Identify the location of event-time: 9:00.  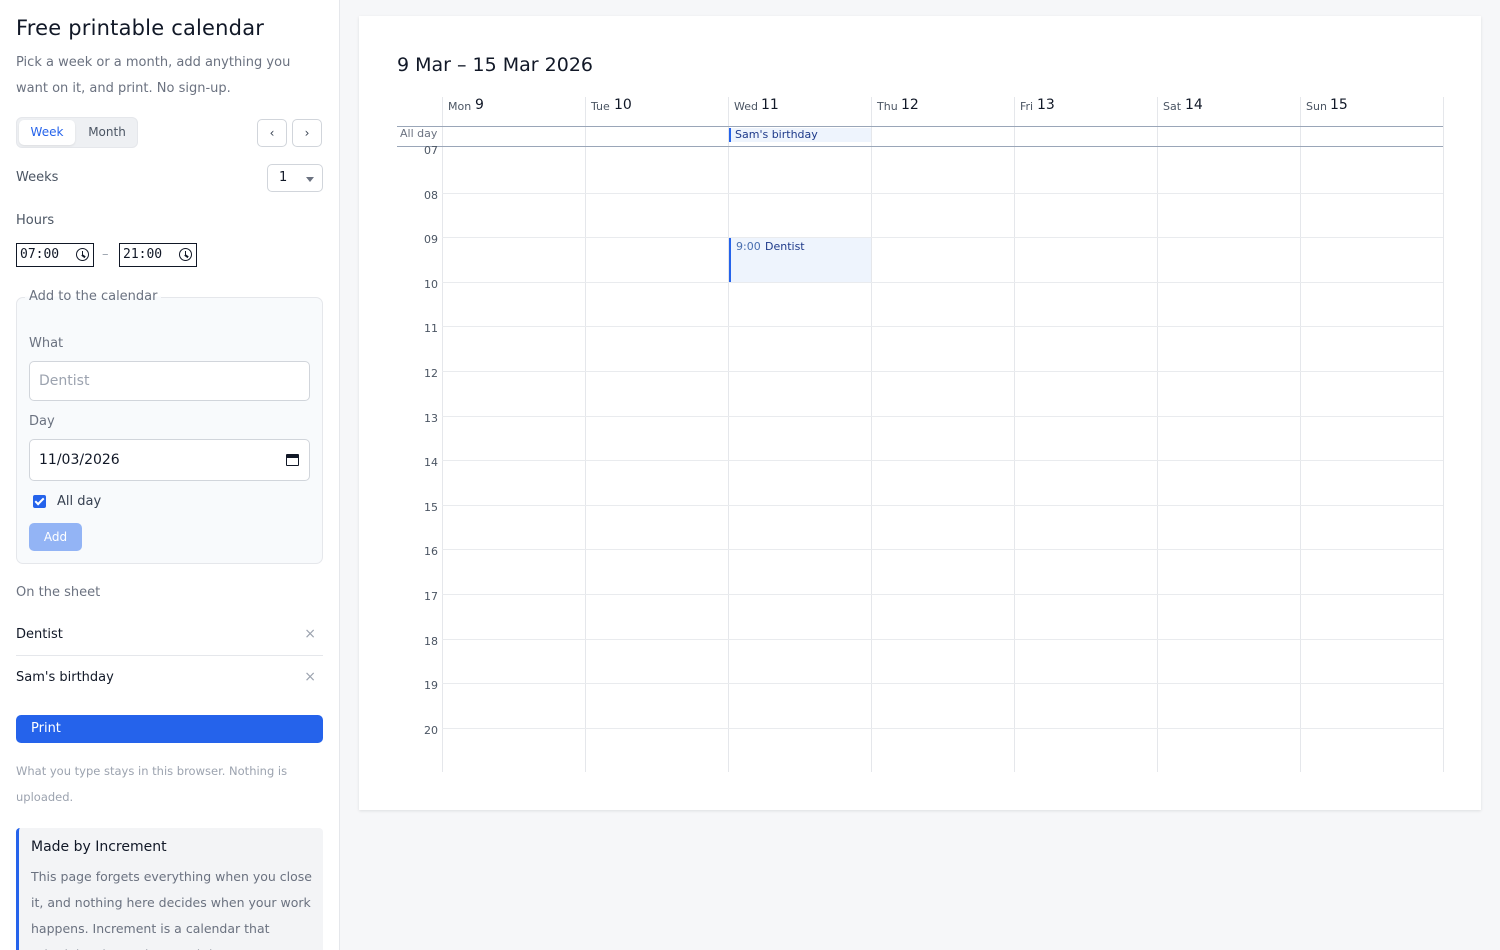
(748, 246).